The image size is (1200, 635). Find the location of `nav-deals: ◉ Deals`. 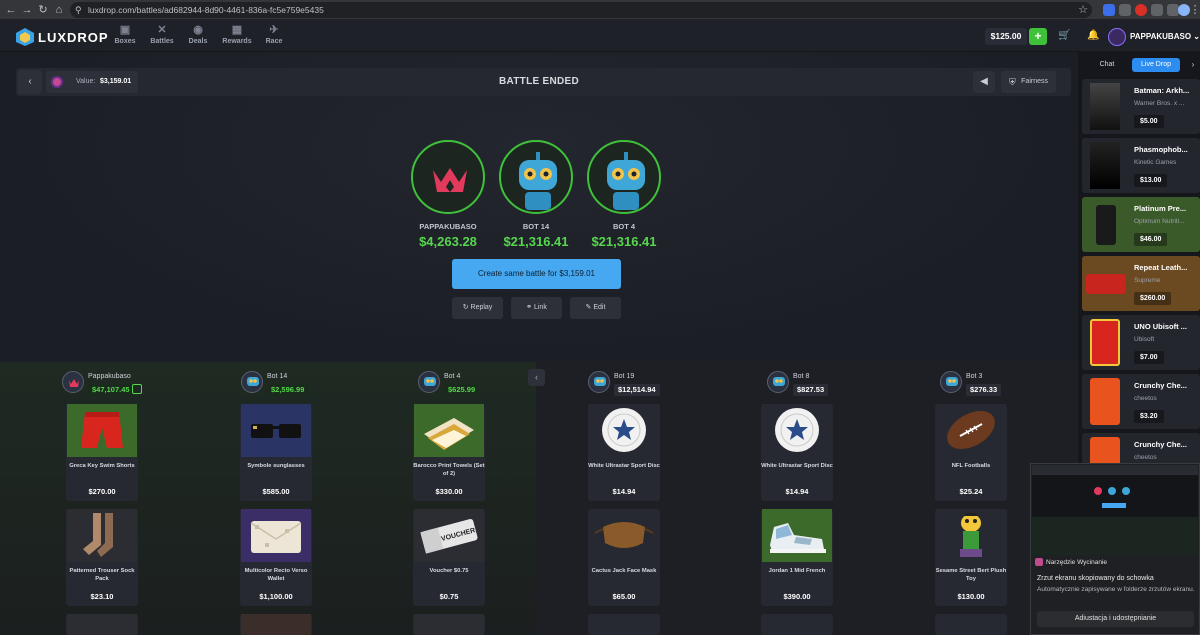

nav-deals: ◉ Deals is located at coordinates (198, 34).